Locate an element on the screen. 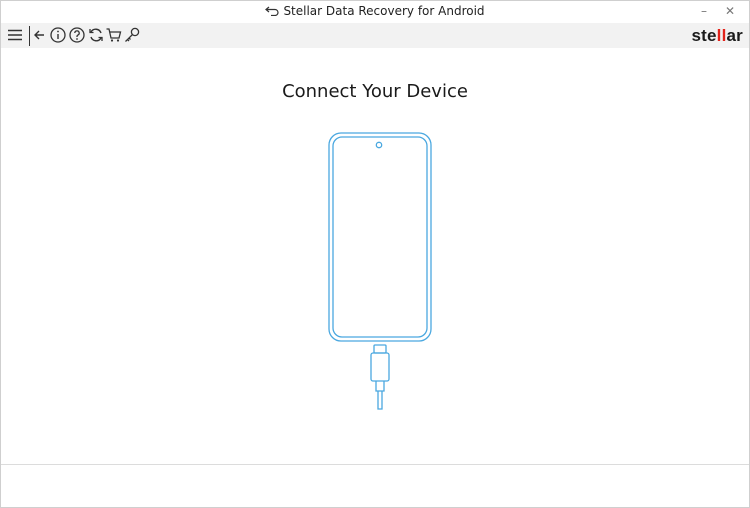 This screenshot has width=750, height=508. refresh-icon is located at coordinates (96, 35).